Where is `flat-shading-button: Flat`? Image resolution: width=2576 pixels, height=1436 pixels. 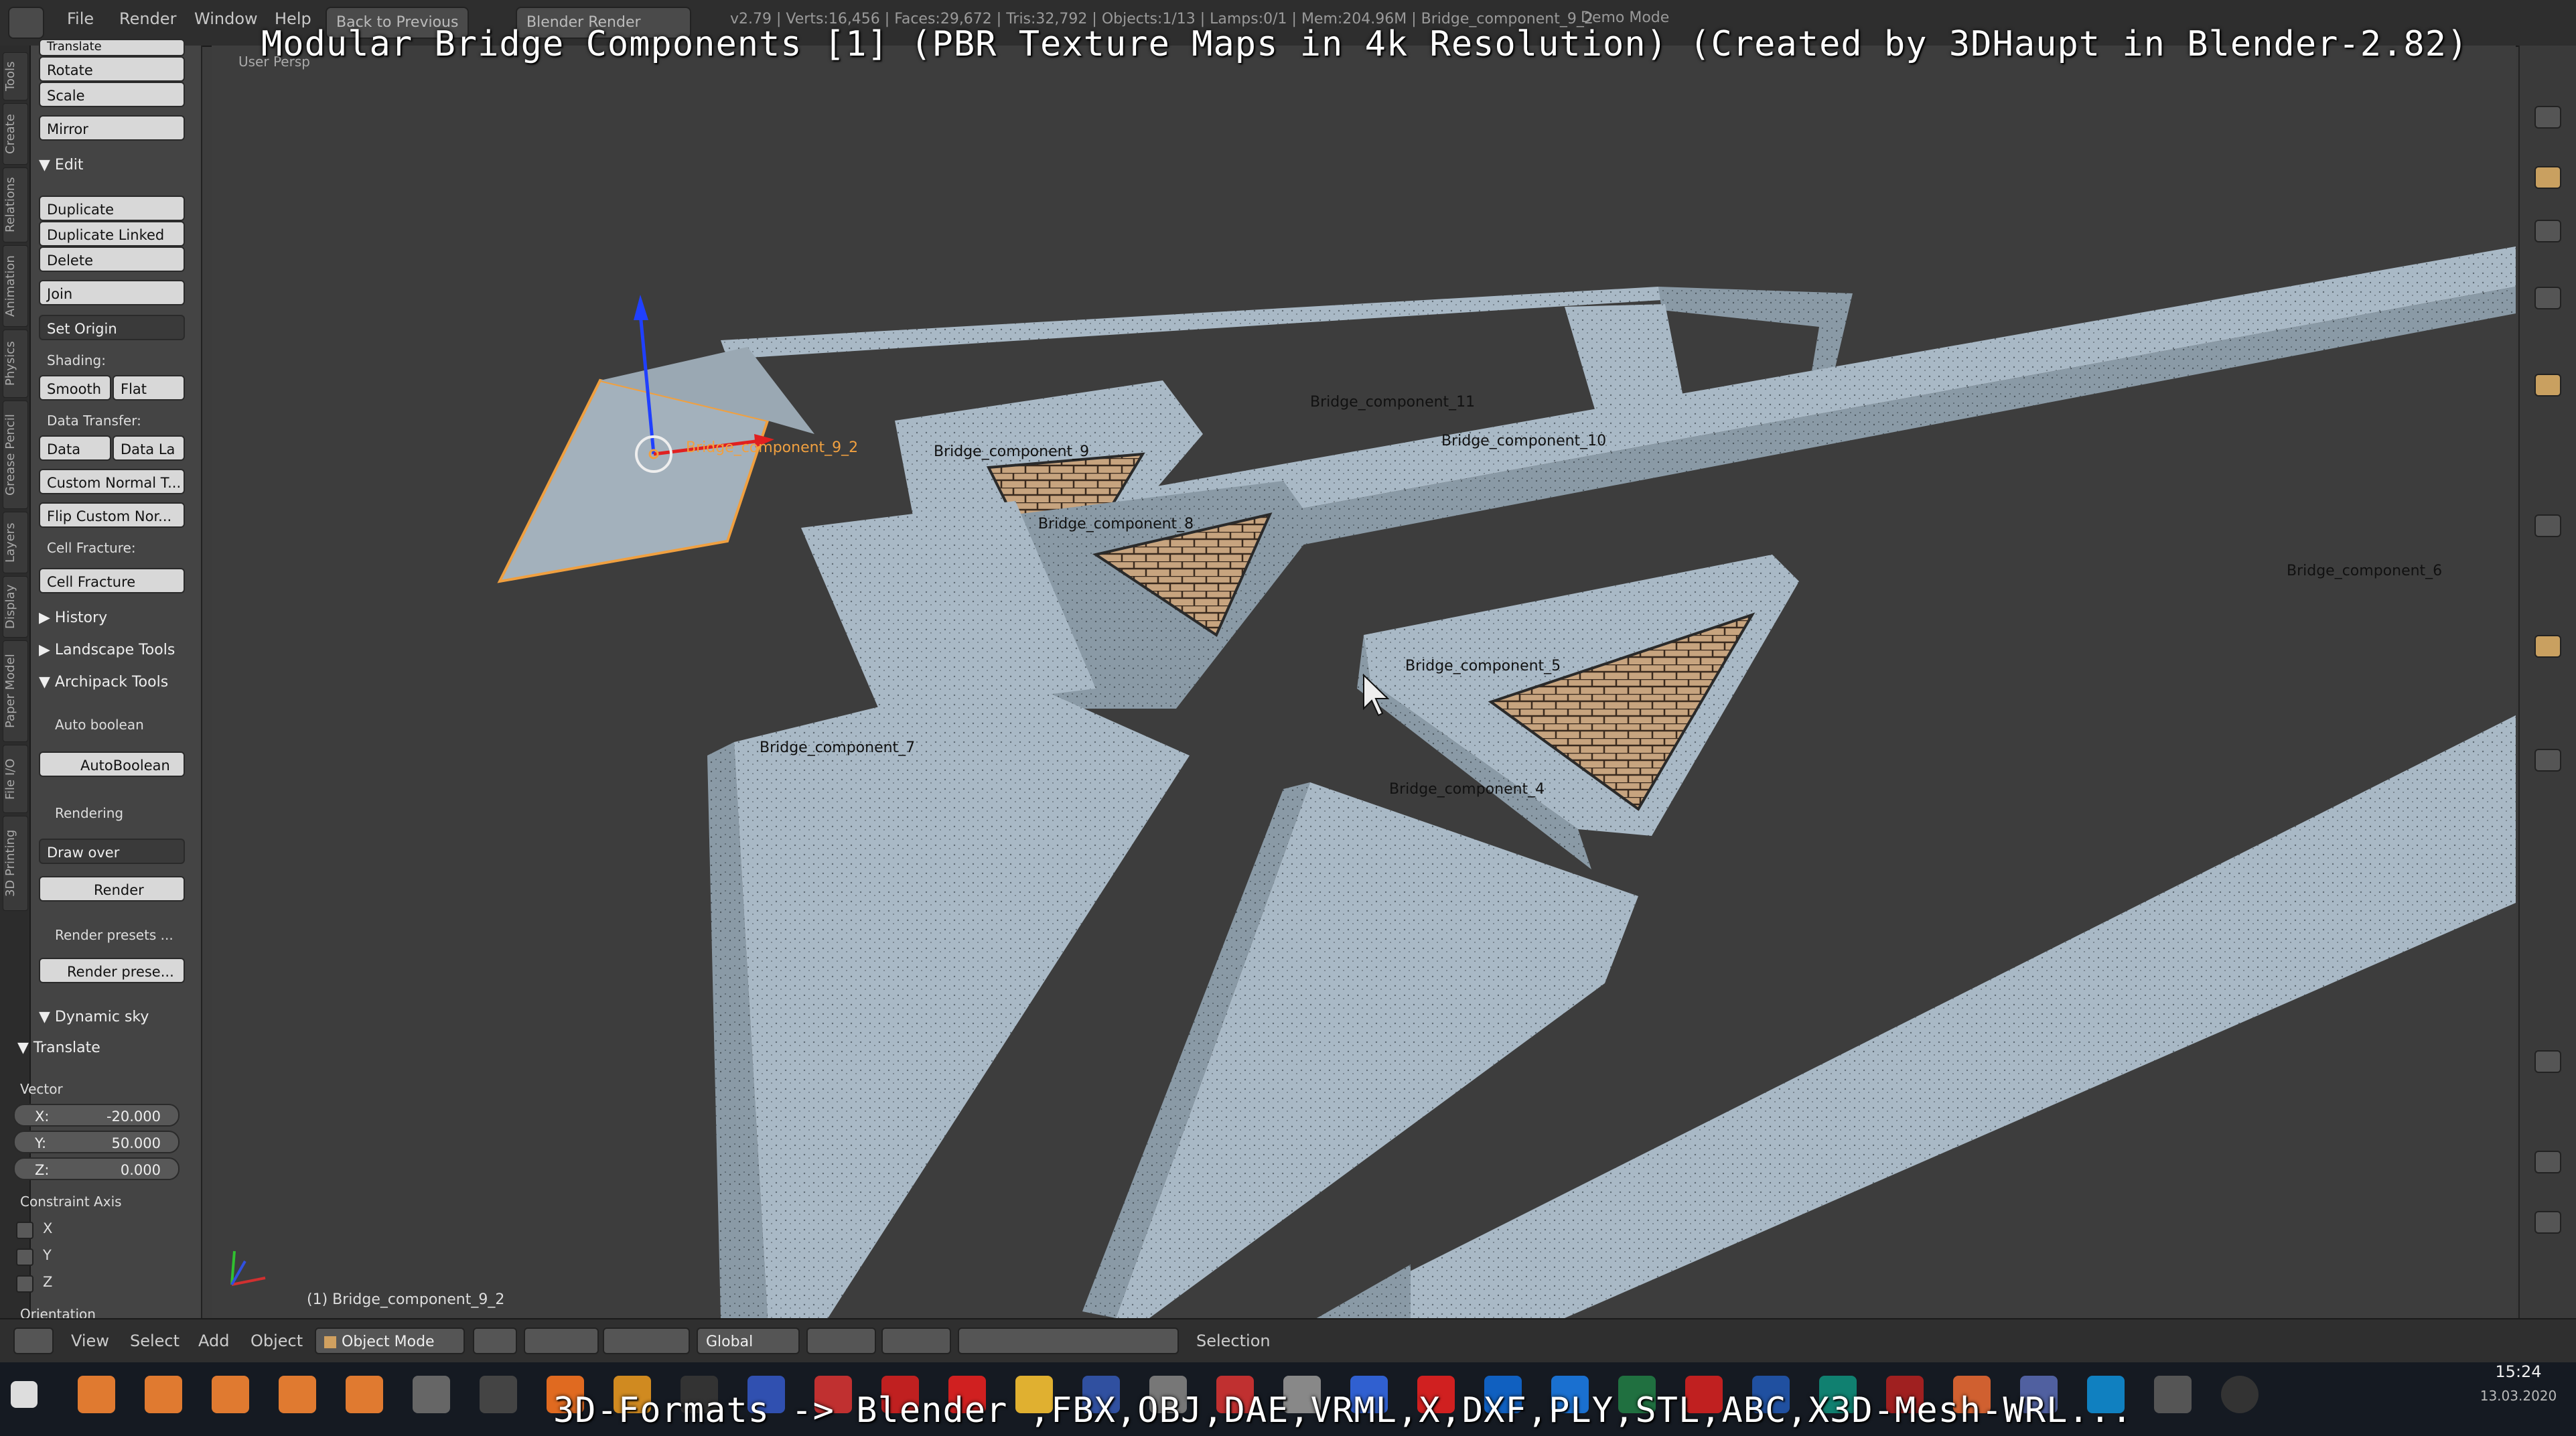 flat-shading-button: Flat is located at coordinates (149, 388).